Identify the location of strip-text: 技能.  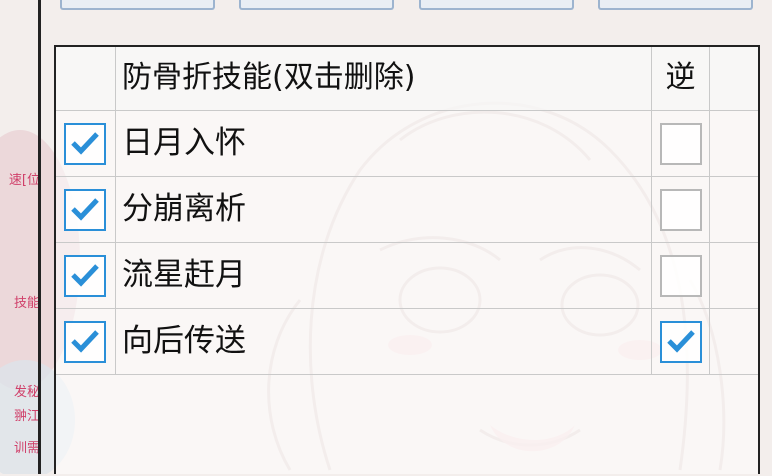
(25, 303).